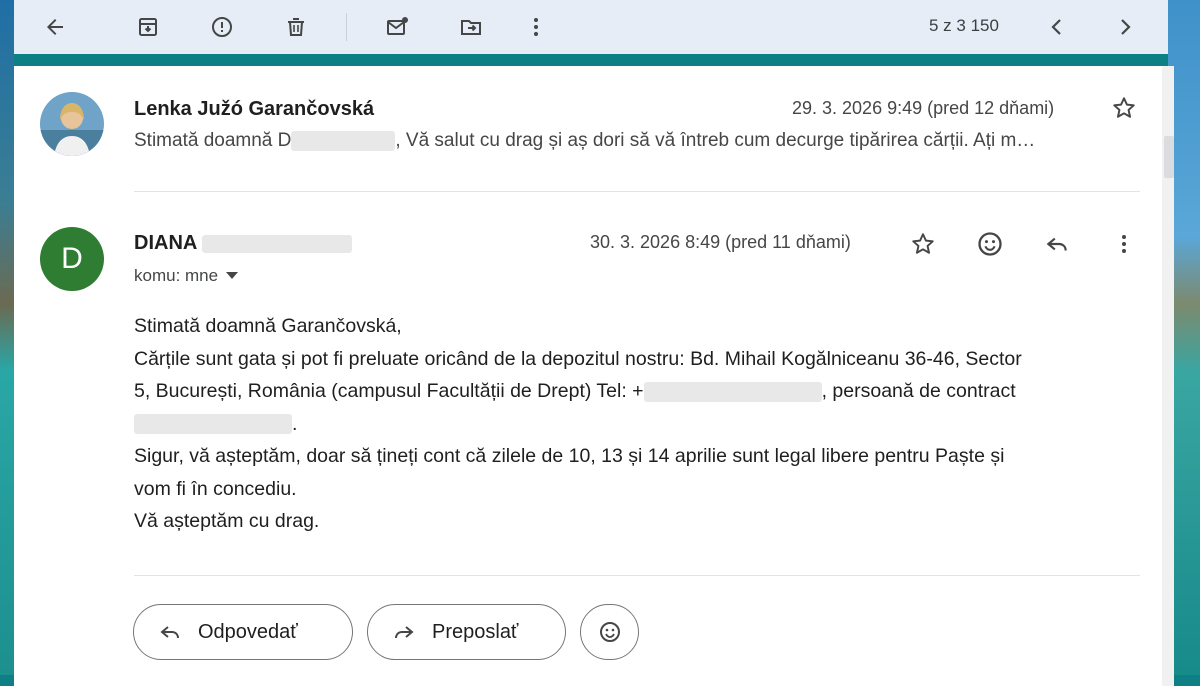  Describe the element at coordinates (591, 27) in the screenshot. I see `toolbar: 5 z 3 150` at that location.